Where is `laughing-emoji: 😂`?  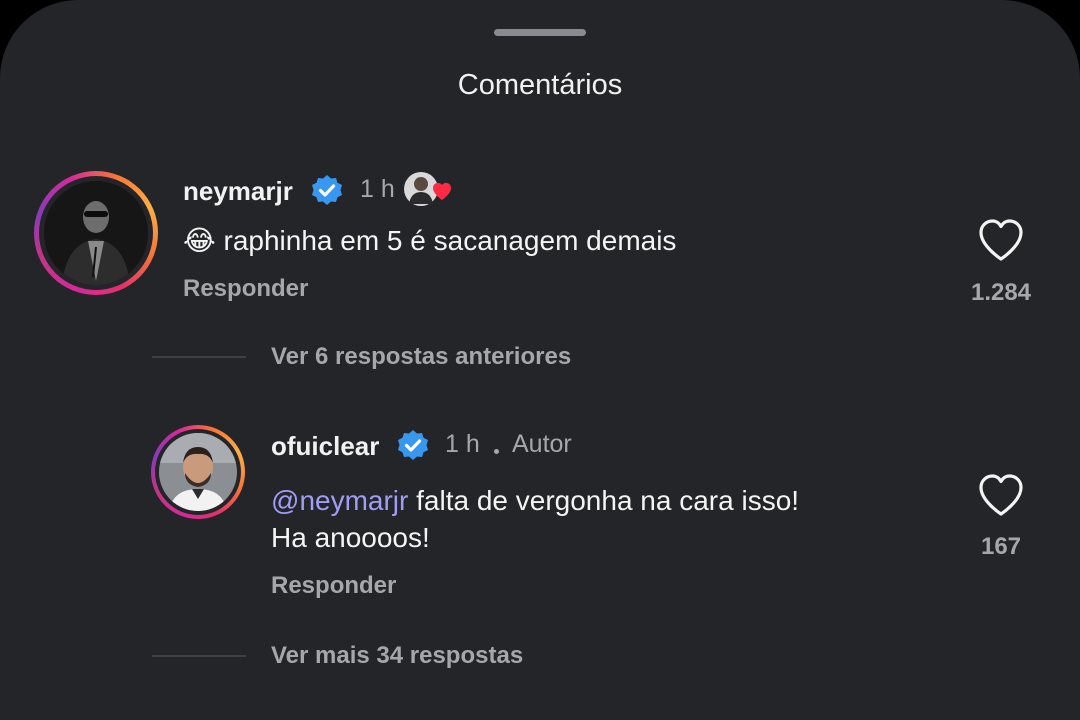 laughing-emoji: 😂 is located at coordinates (199, 240).